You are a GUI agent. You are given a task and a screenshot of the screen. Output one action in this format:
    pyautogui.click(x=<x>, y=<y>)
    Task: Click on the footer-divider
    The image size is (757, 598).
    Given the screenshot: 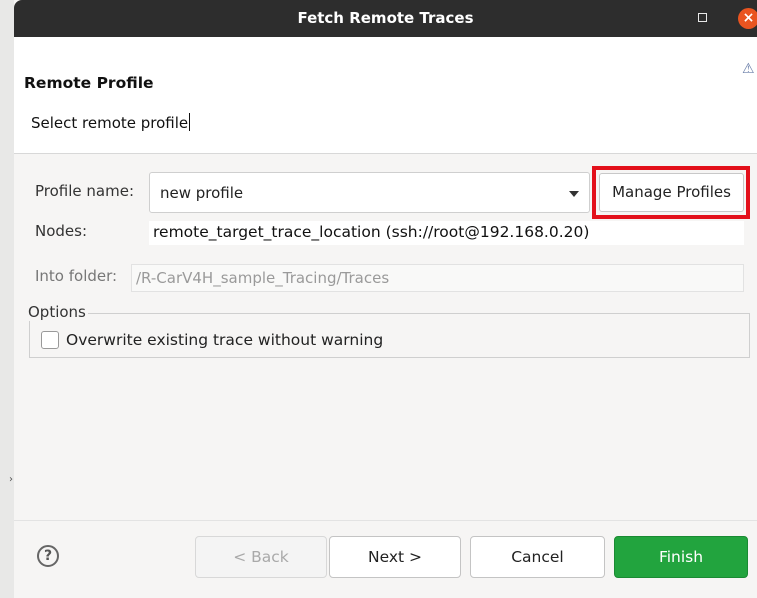 What is the action you would take?
    pyautogui.click(x=385, y=520)
    